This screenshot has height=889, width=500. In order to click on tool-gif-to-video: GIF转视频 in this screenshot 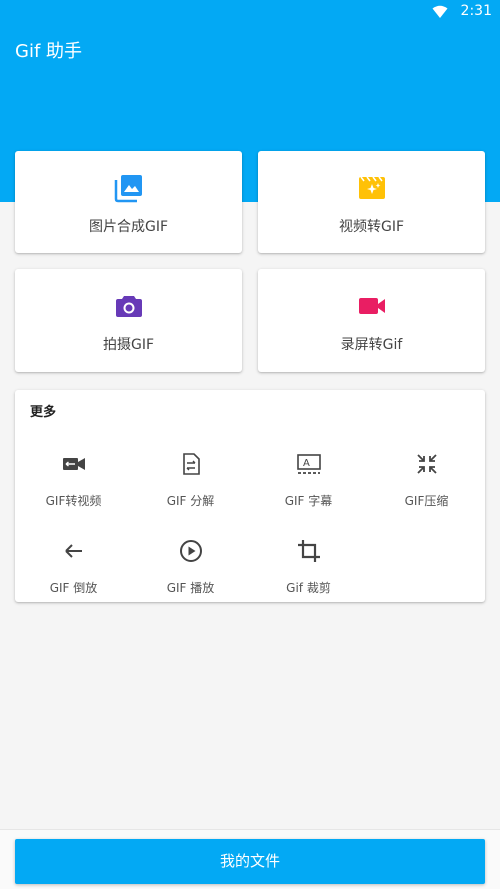, I will do `click(73, 485)`.